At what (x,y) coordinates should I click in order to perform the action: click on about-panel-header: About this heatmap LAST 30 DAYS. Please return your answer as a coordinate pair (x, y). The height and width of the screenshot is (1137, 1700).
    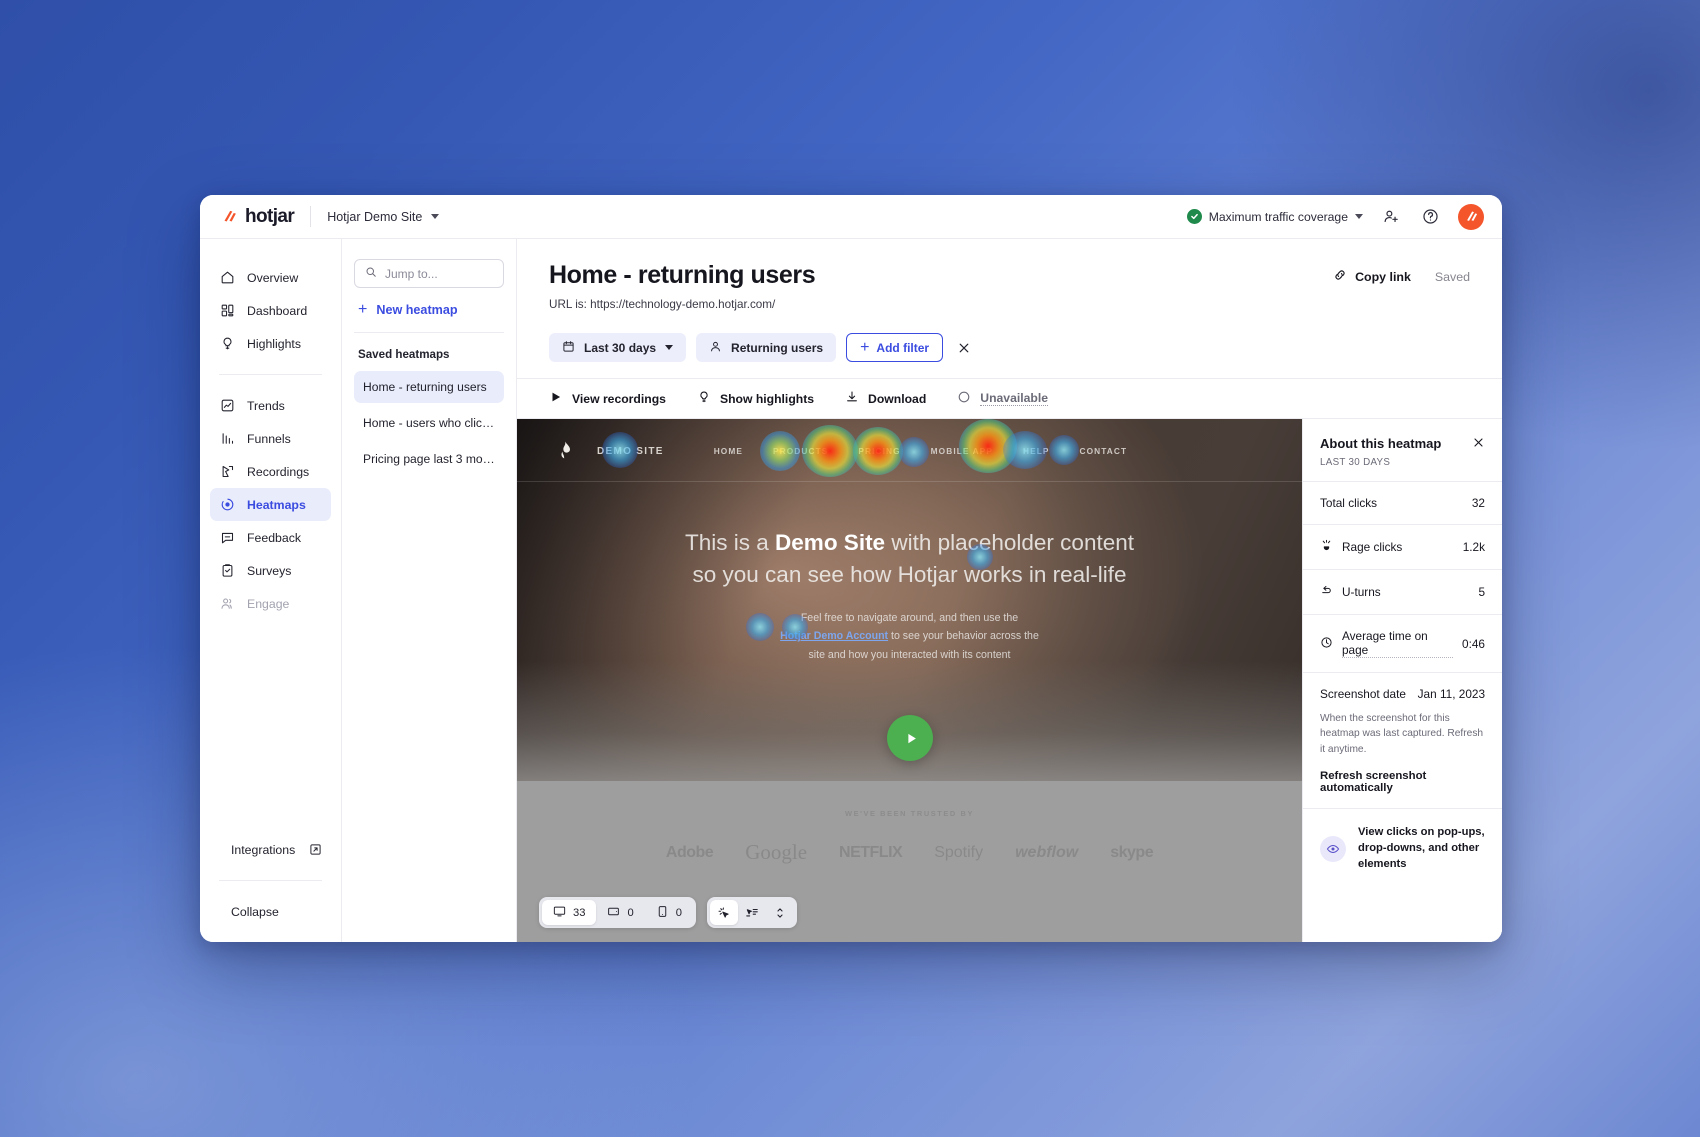
    Looking at the image, I should click on (1402, 450).